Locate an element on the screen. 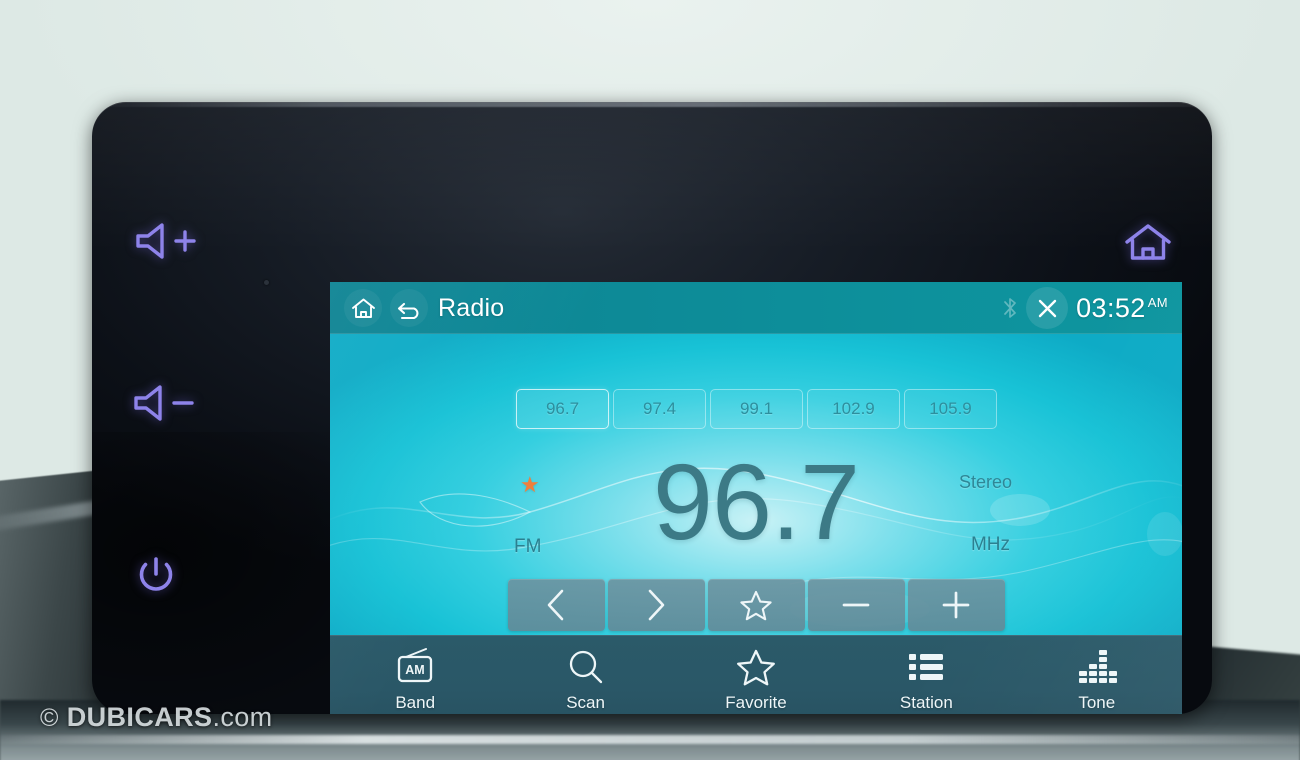 Image resolution: width=1300 pixels, height=760 pixels. power-icon is located at coordinates (156, 574).